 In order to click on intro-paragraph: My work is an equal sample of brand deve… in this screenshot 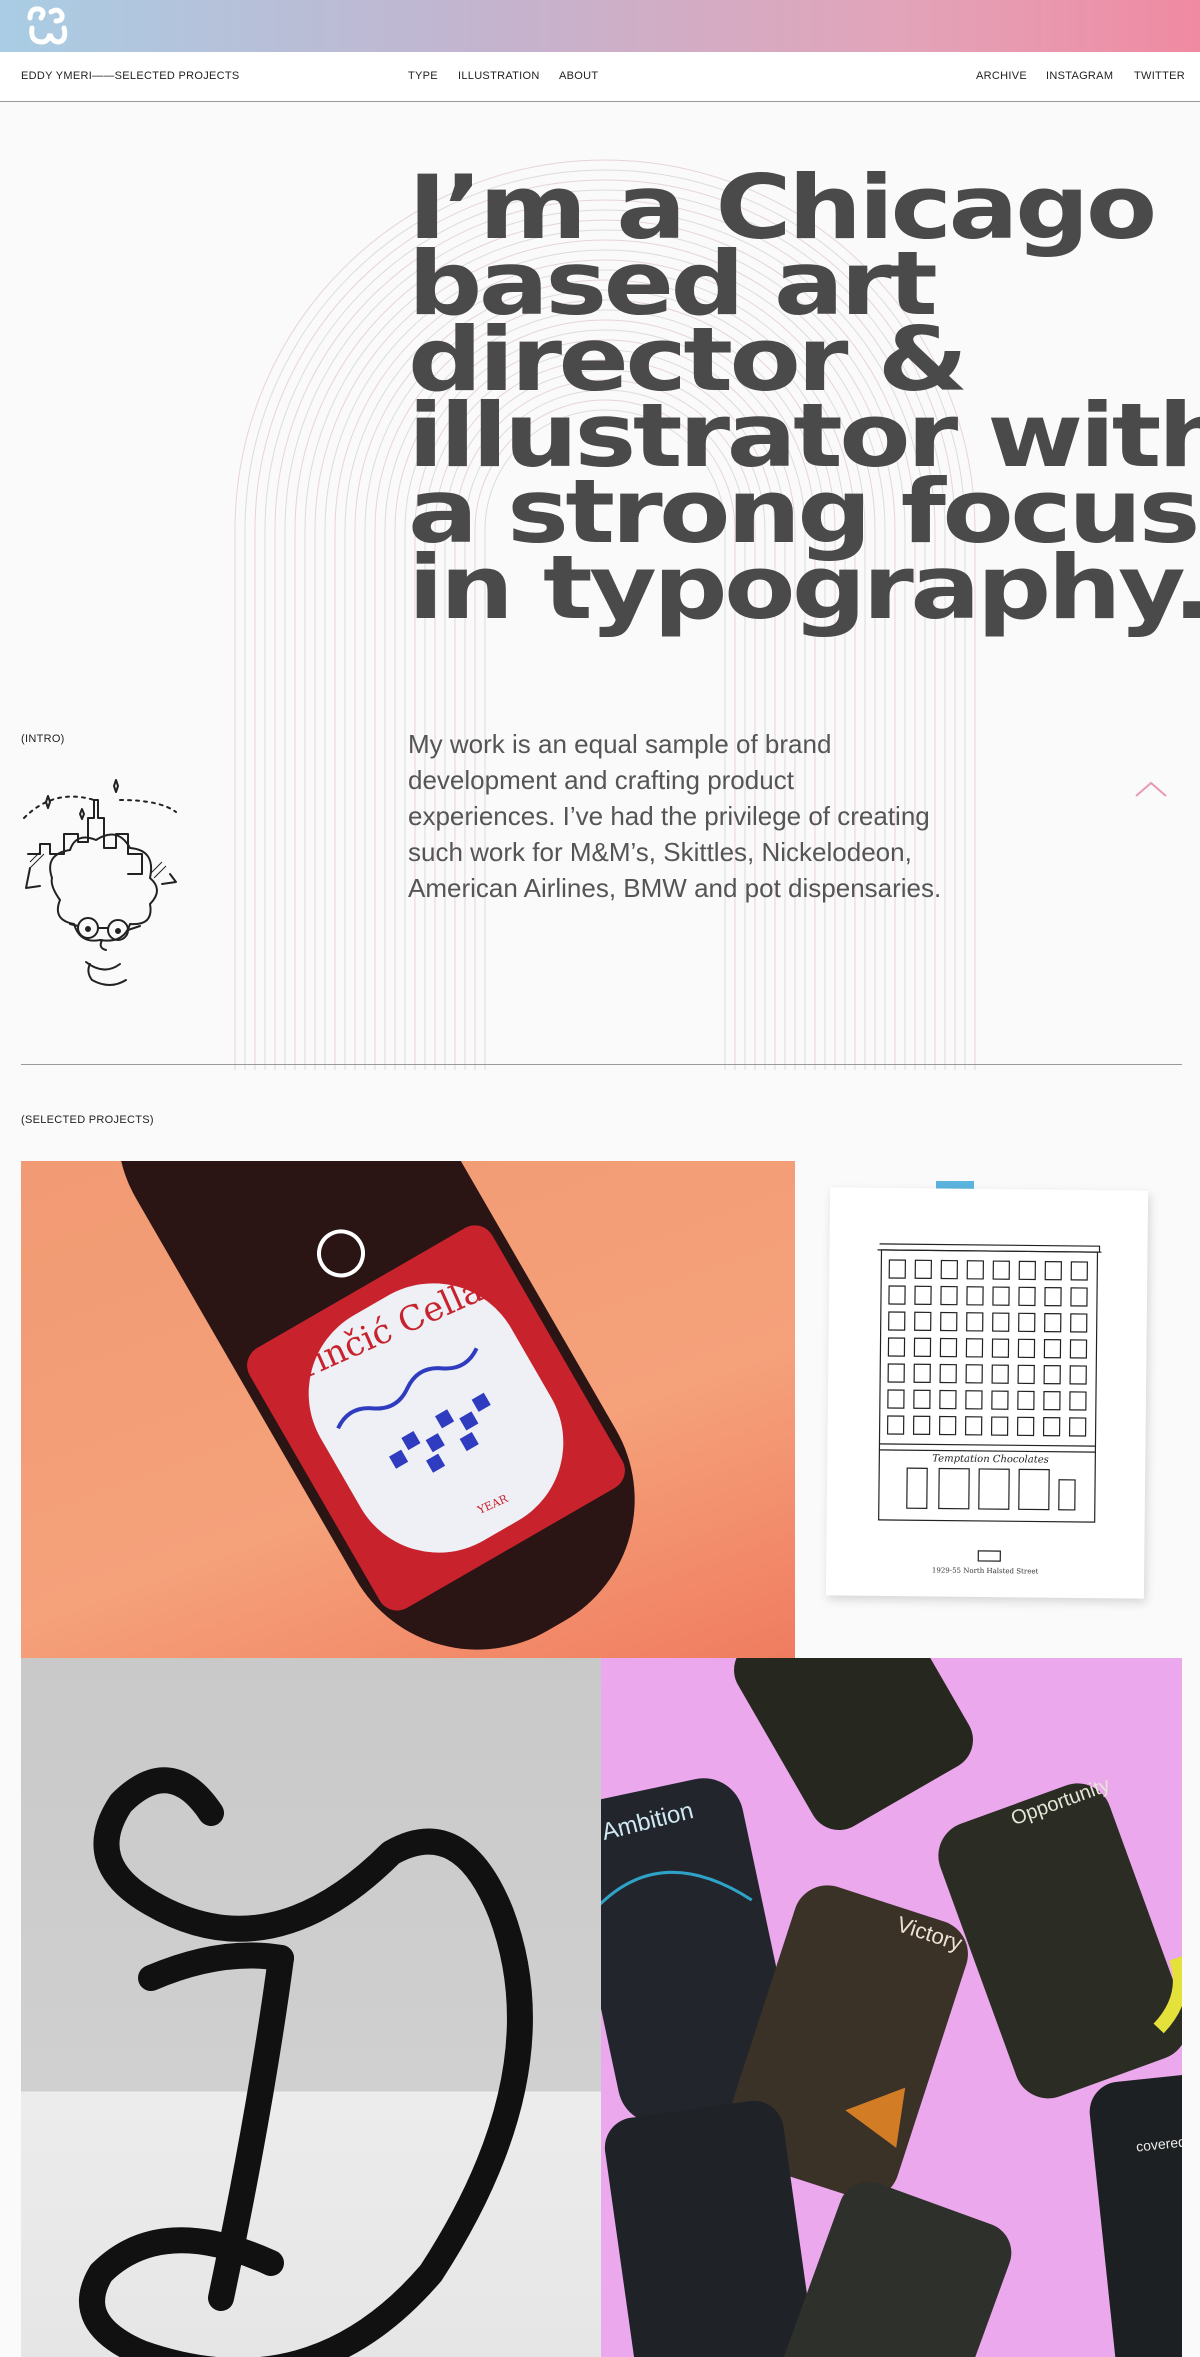, I will do `click(698, 816)`.